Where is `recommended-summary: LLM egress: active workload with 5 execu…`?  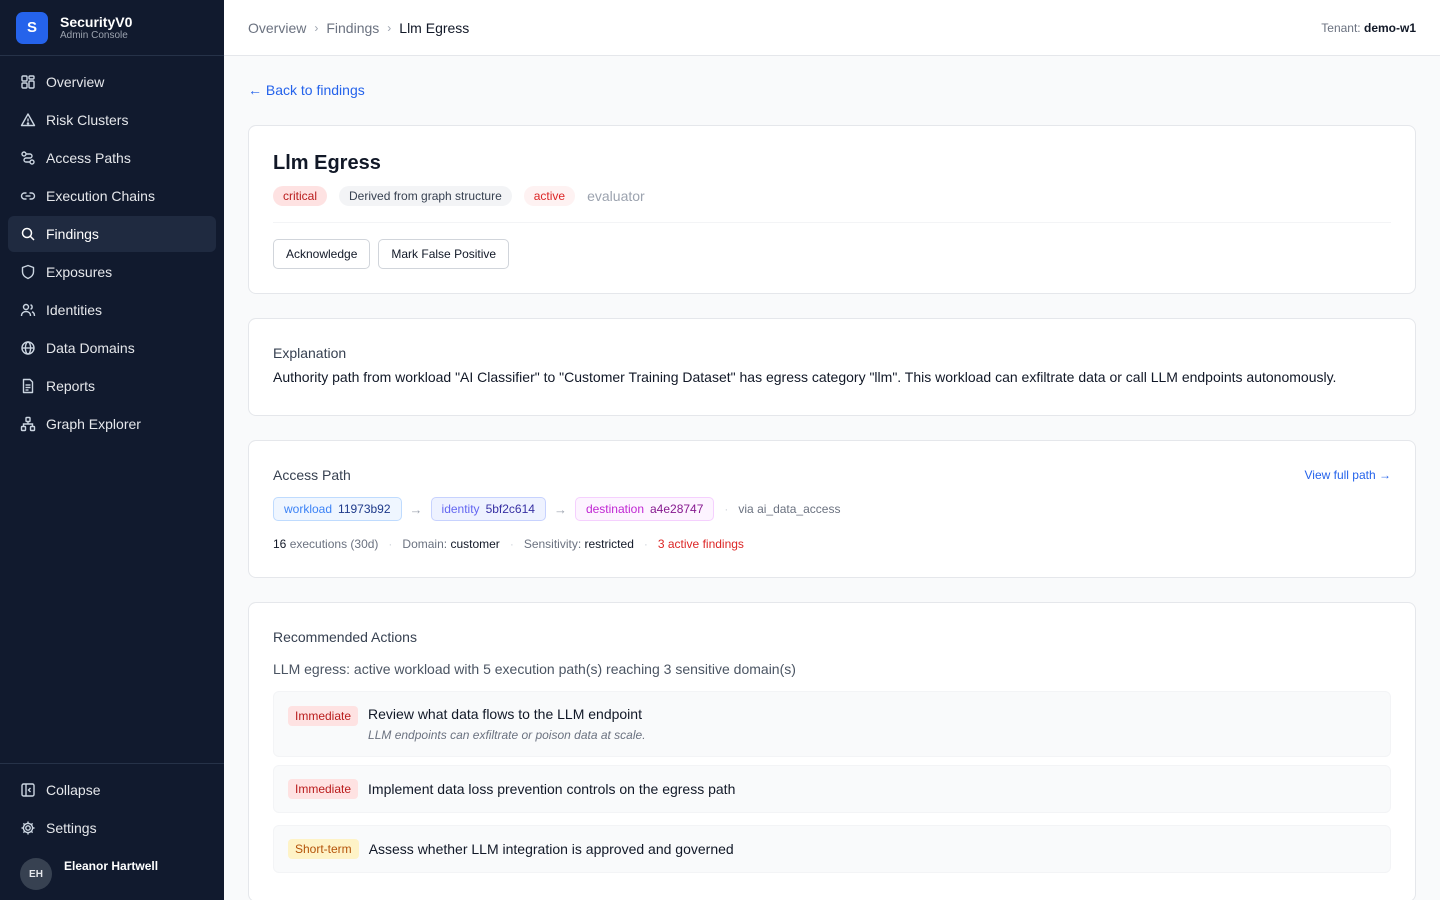 recommended-summary: LLM egress: active workload with 5 execu… is located at coordinates (534, 669).